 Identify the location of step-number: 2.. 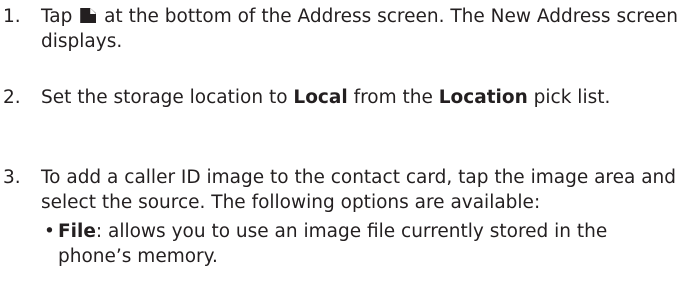
(12, 97).